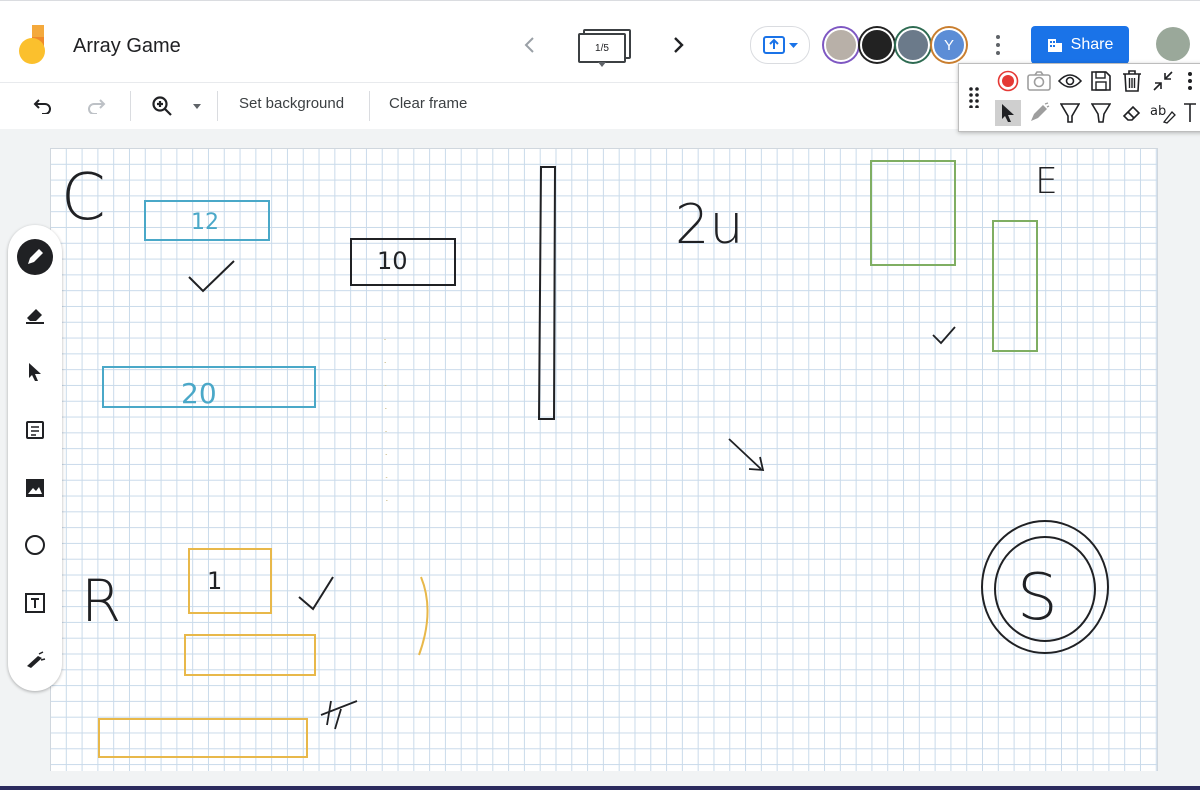 The height and width of the screenshot is (790, 1200). I want to click on trash-icon, so click(1132, 81).